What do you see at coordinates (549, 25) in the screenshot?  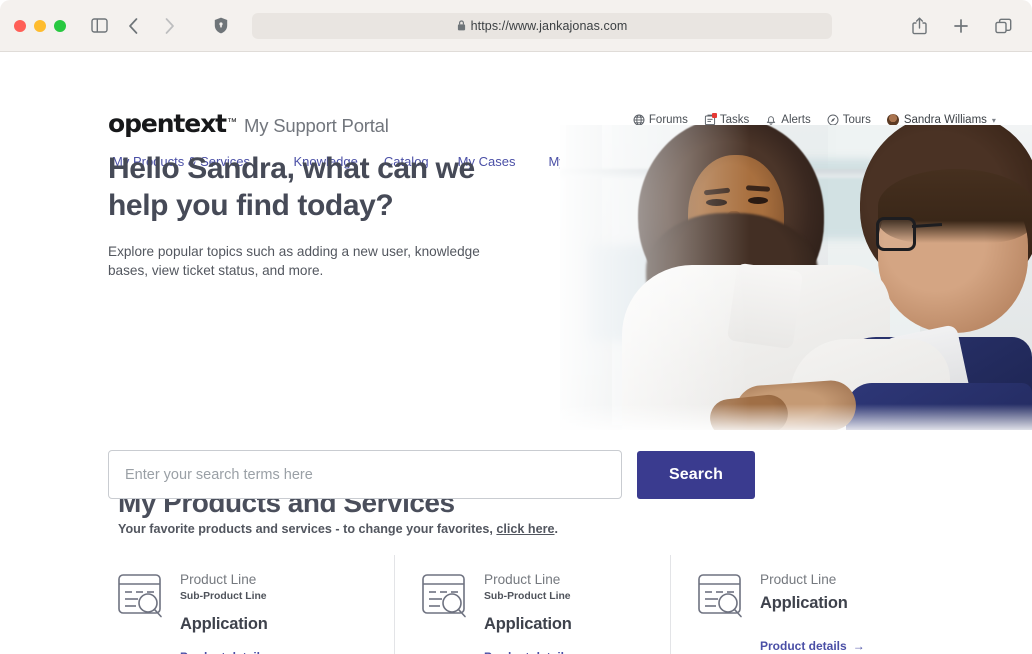 I see `url-text: https://www.jankajonas.com` at bounding box center [549, 25].